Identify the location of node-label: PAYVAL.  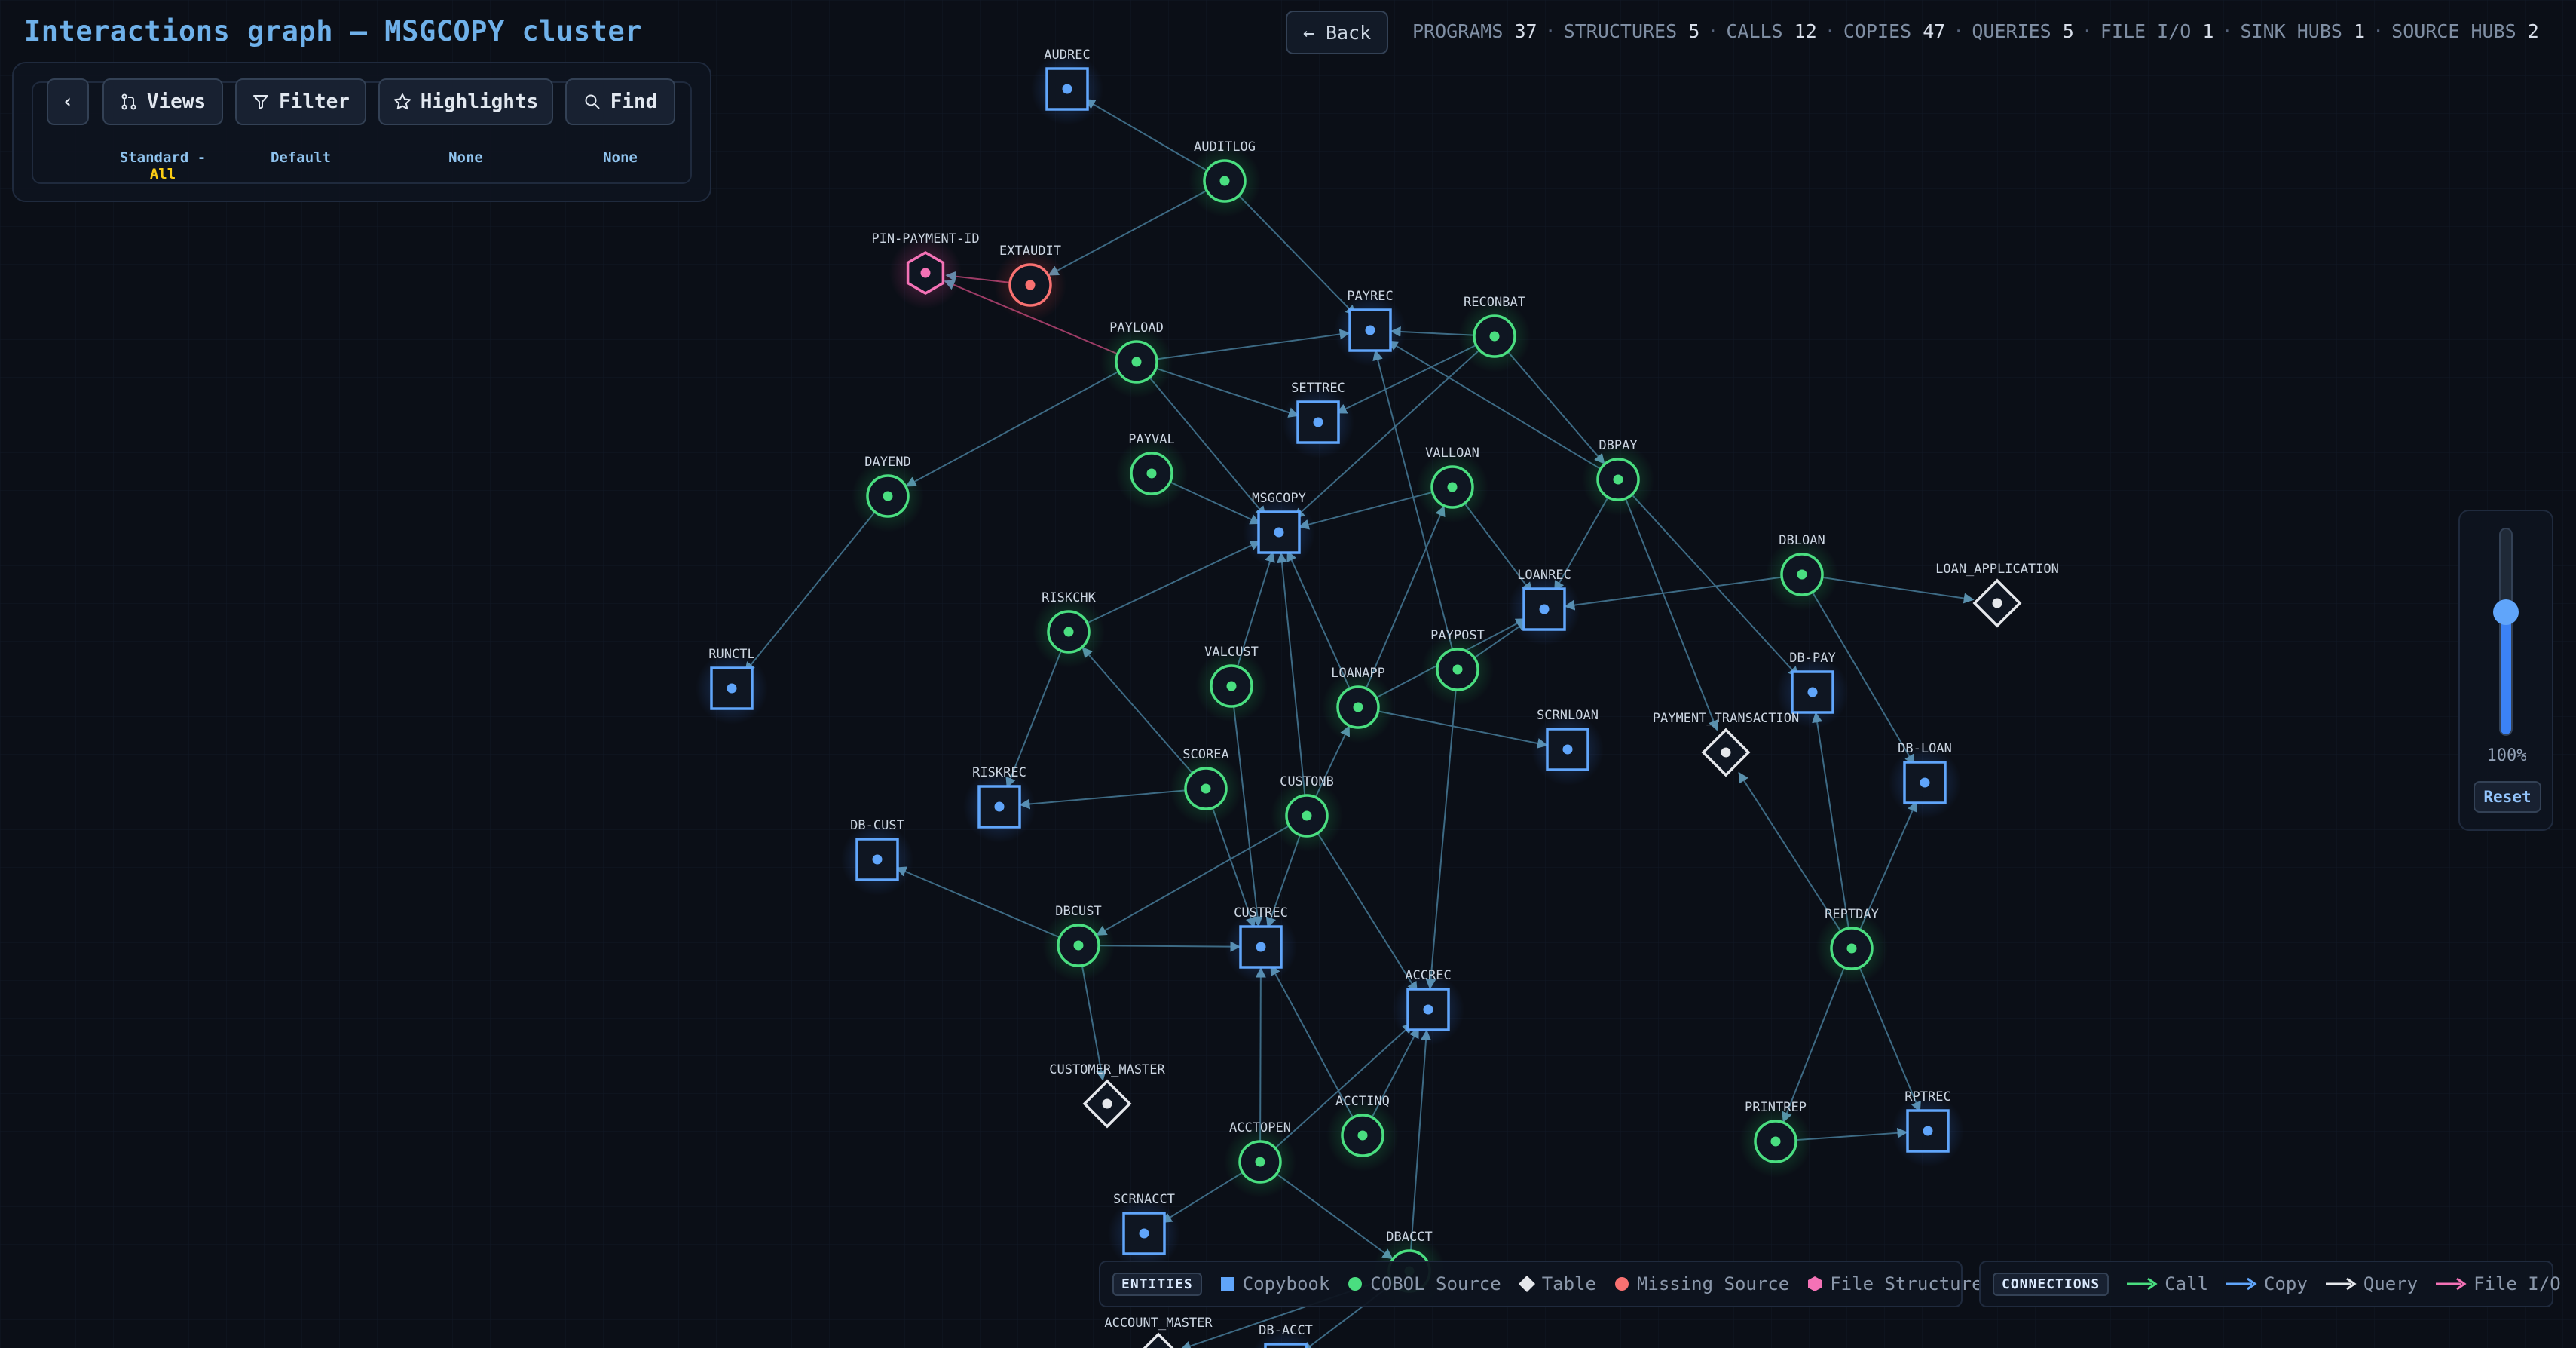
(1151, 439).